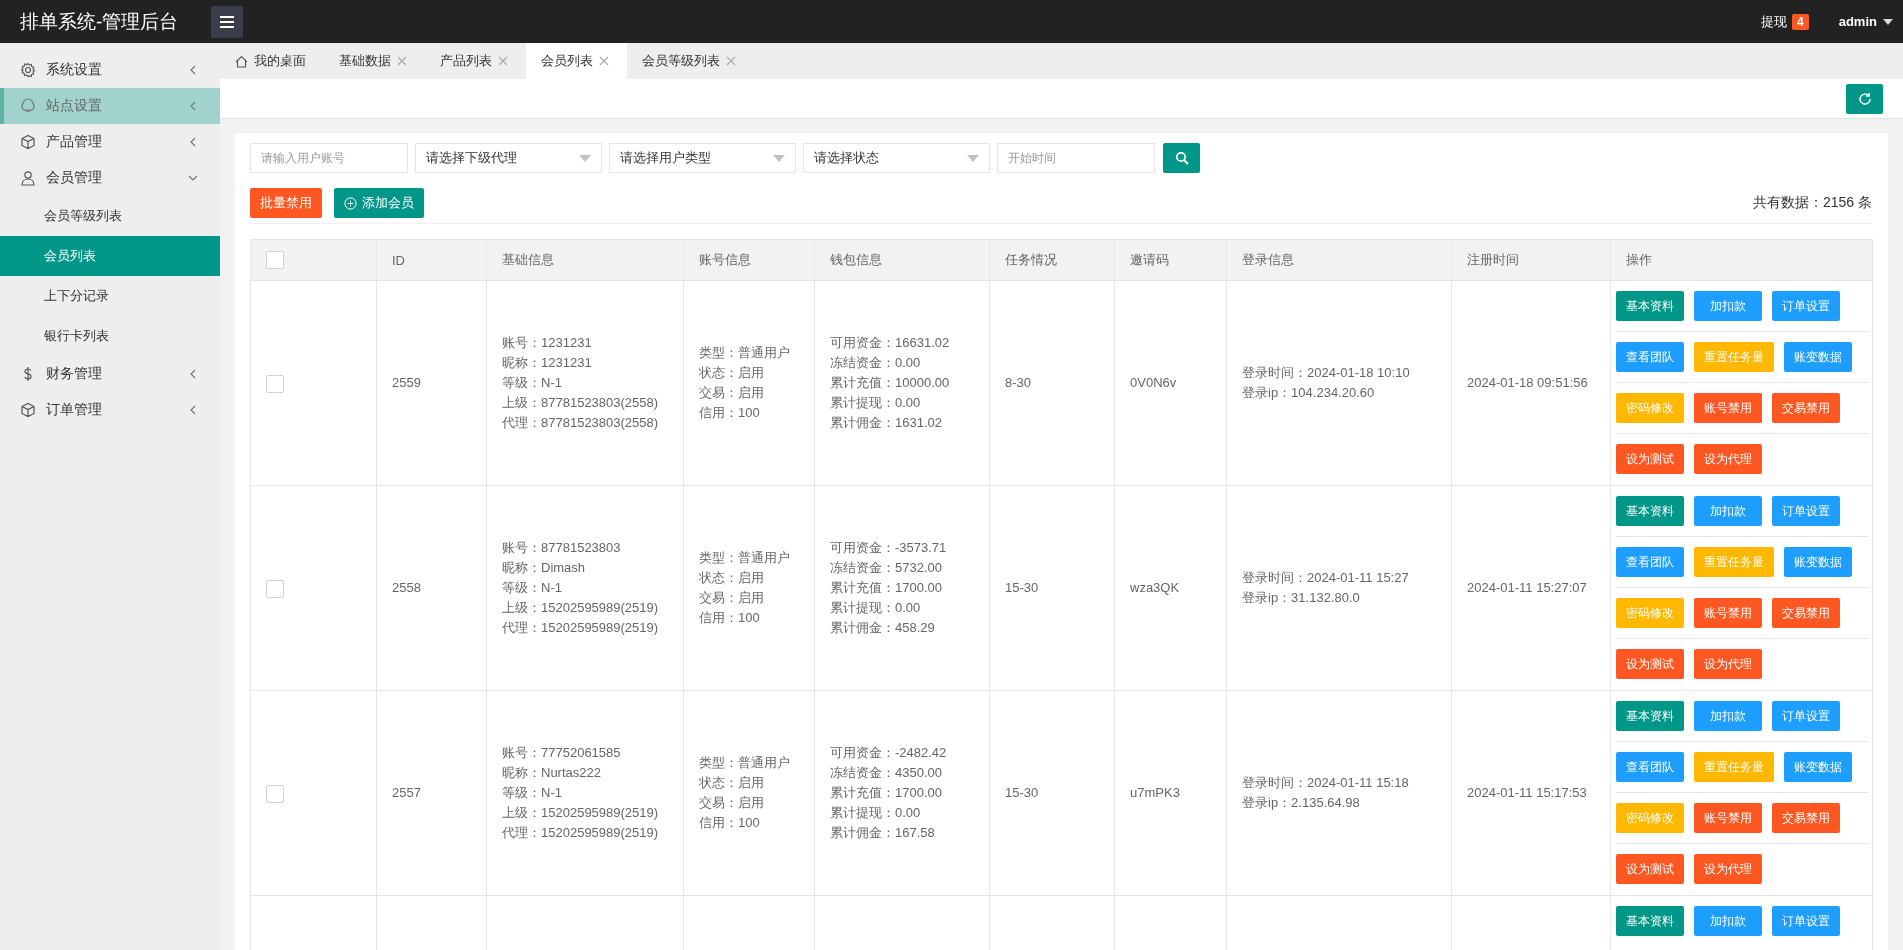 The width and height of the screenshot is (1903, 950). What do you see at coordinates (581, 423) in the screenshot?
I see `cell-text-line: 代理：87781523803(2558)` at bounding box center [581, 423].